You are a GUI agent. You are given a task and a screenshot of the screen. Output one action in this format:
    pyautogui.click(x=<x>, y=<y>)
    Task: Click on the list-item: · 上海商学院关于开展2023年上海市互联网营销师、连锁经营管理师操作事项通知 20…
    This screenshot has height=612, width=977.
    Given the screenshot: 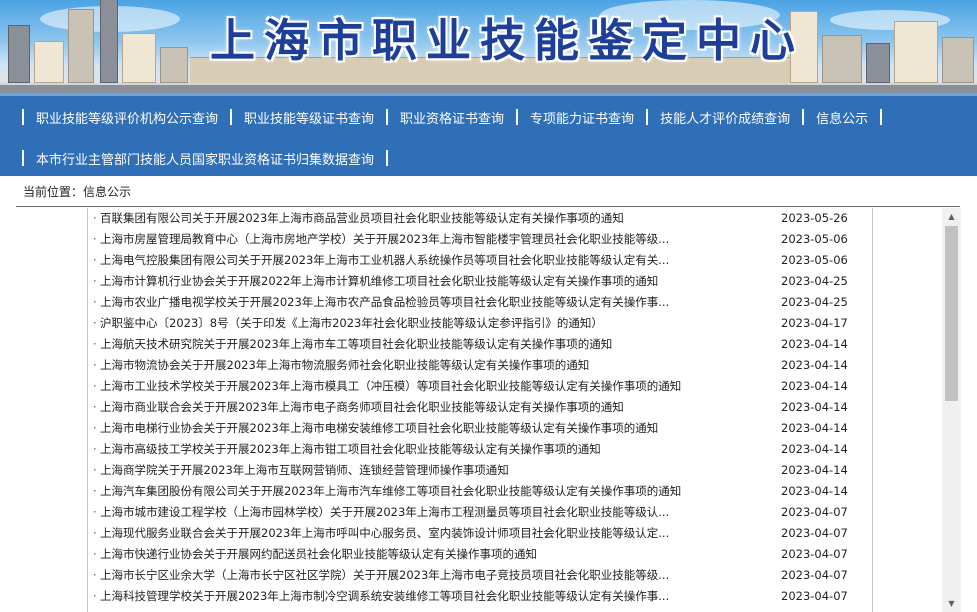 What is the action you would take?
    pyautogui.click(x=480, y=470)
    